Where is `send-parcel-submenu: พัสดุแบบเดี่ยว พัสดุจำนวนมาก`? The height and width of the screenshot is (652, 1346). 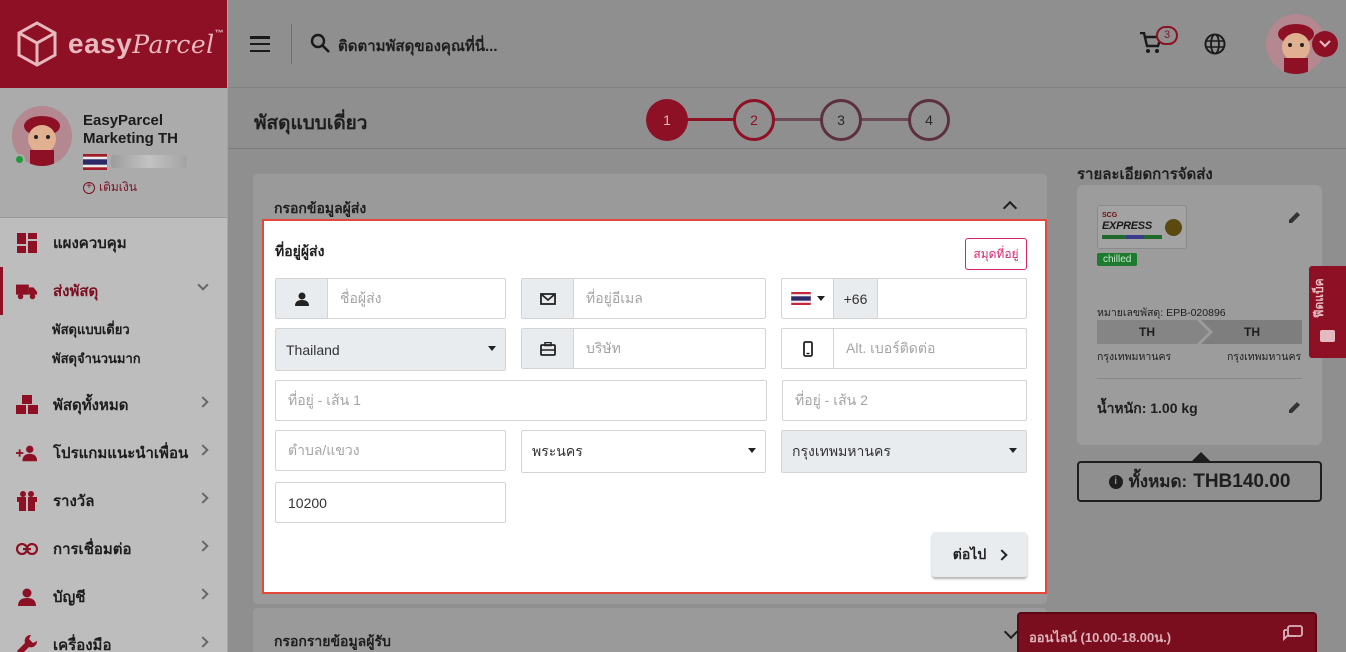
send-parcel-submenu: พัสดุแบบเดี่ยว พัสดุจำนวนมาก is located at coordinates (113, 348).